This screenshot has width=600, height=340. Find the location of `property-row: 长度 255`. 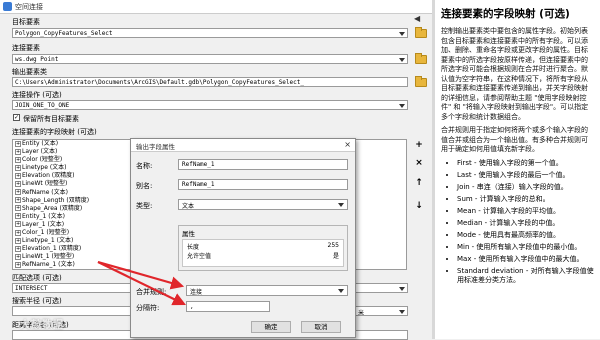

property-row: 长度 255 is located at coordinates (263, 246).